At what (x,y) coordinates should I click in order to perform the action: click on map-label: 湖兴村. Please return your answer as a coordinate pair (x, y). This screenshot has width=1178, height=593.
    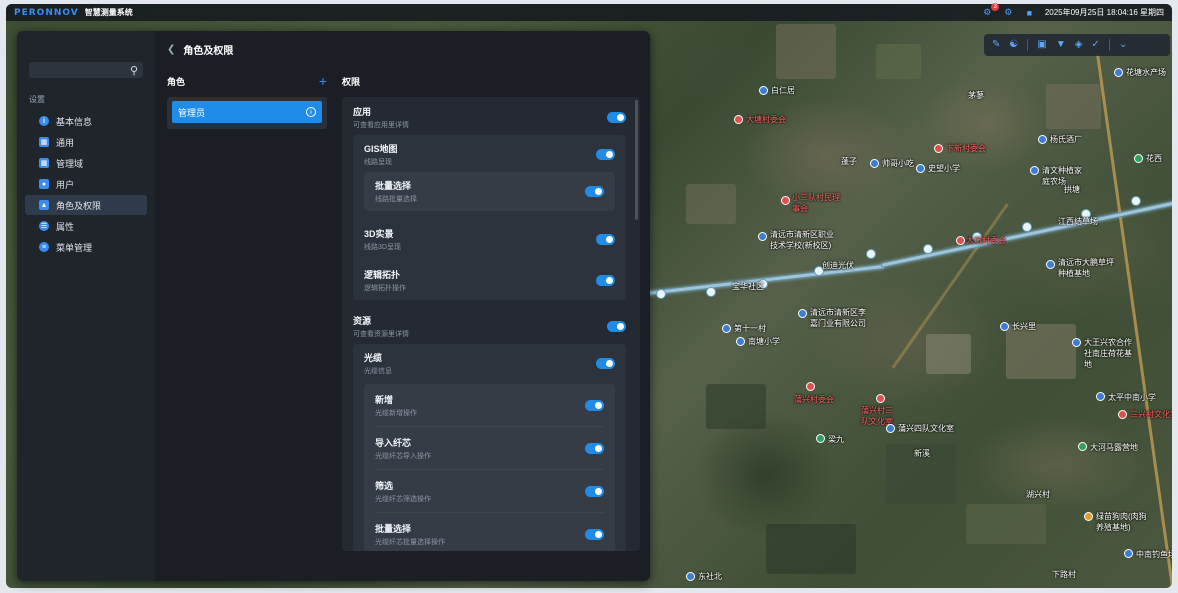
    Looking at the image, I should click on (1038, 494).